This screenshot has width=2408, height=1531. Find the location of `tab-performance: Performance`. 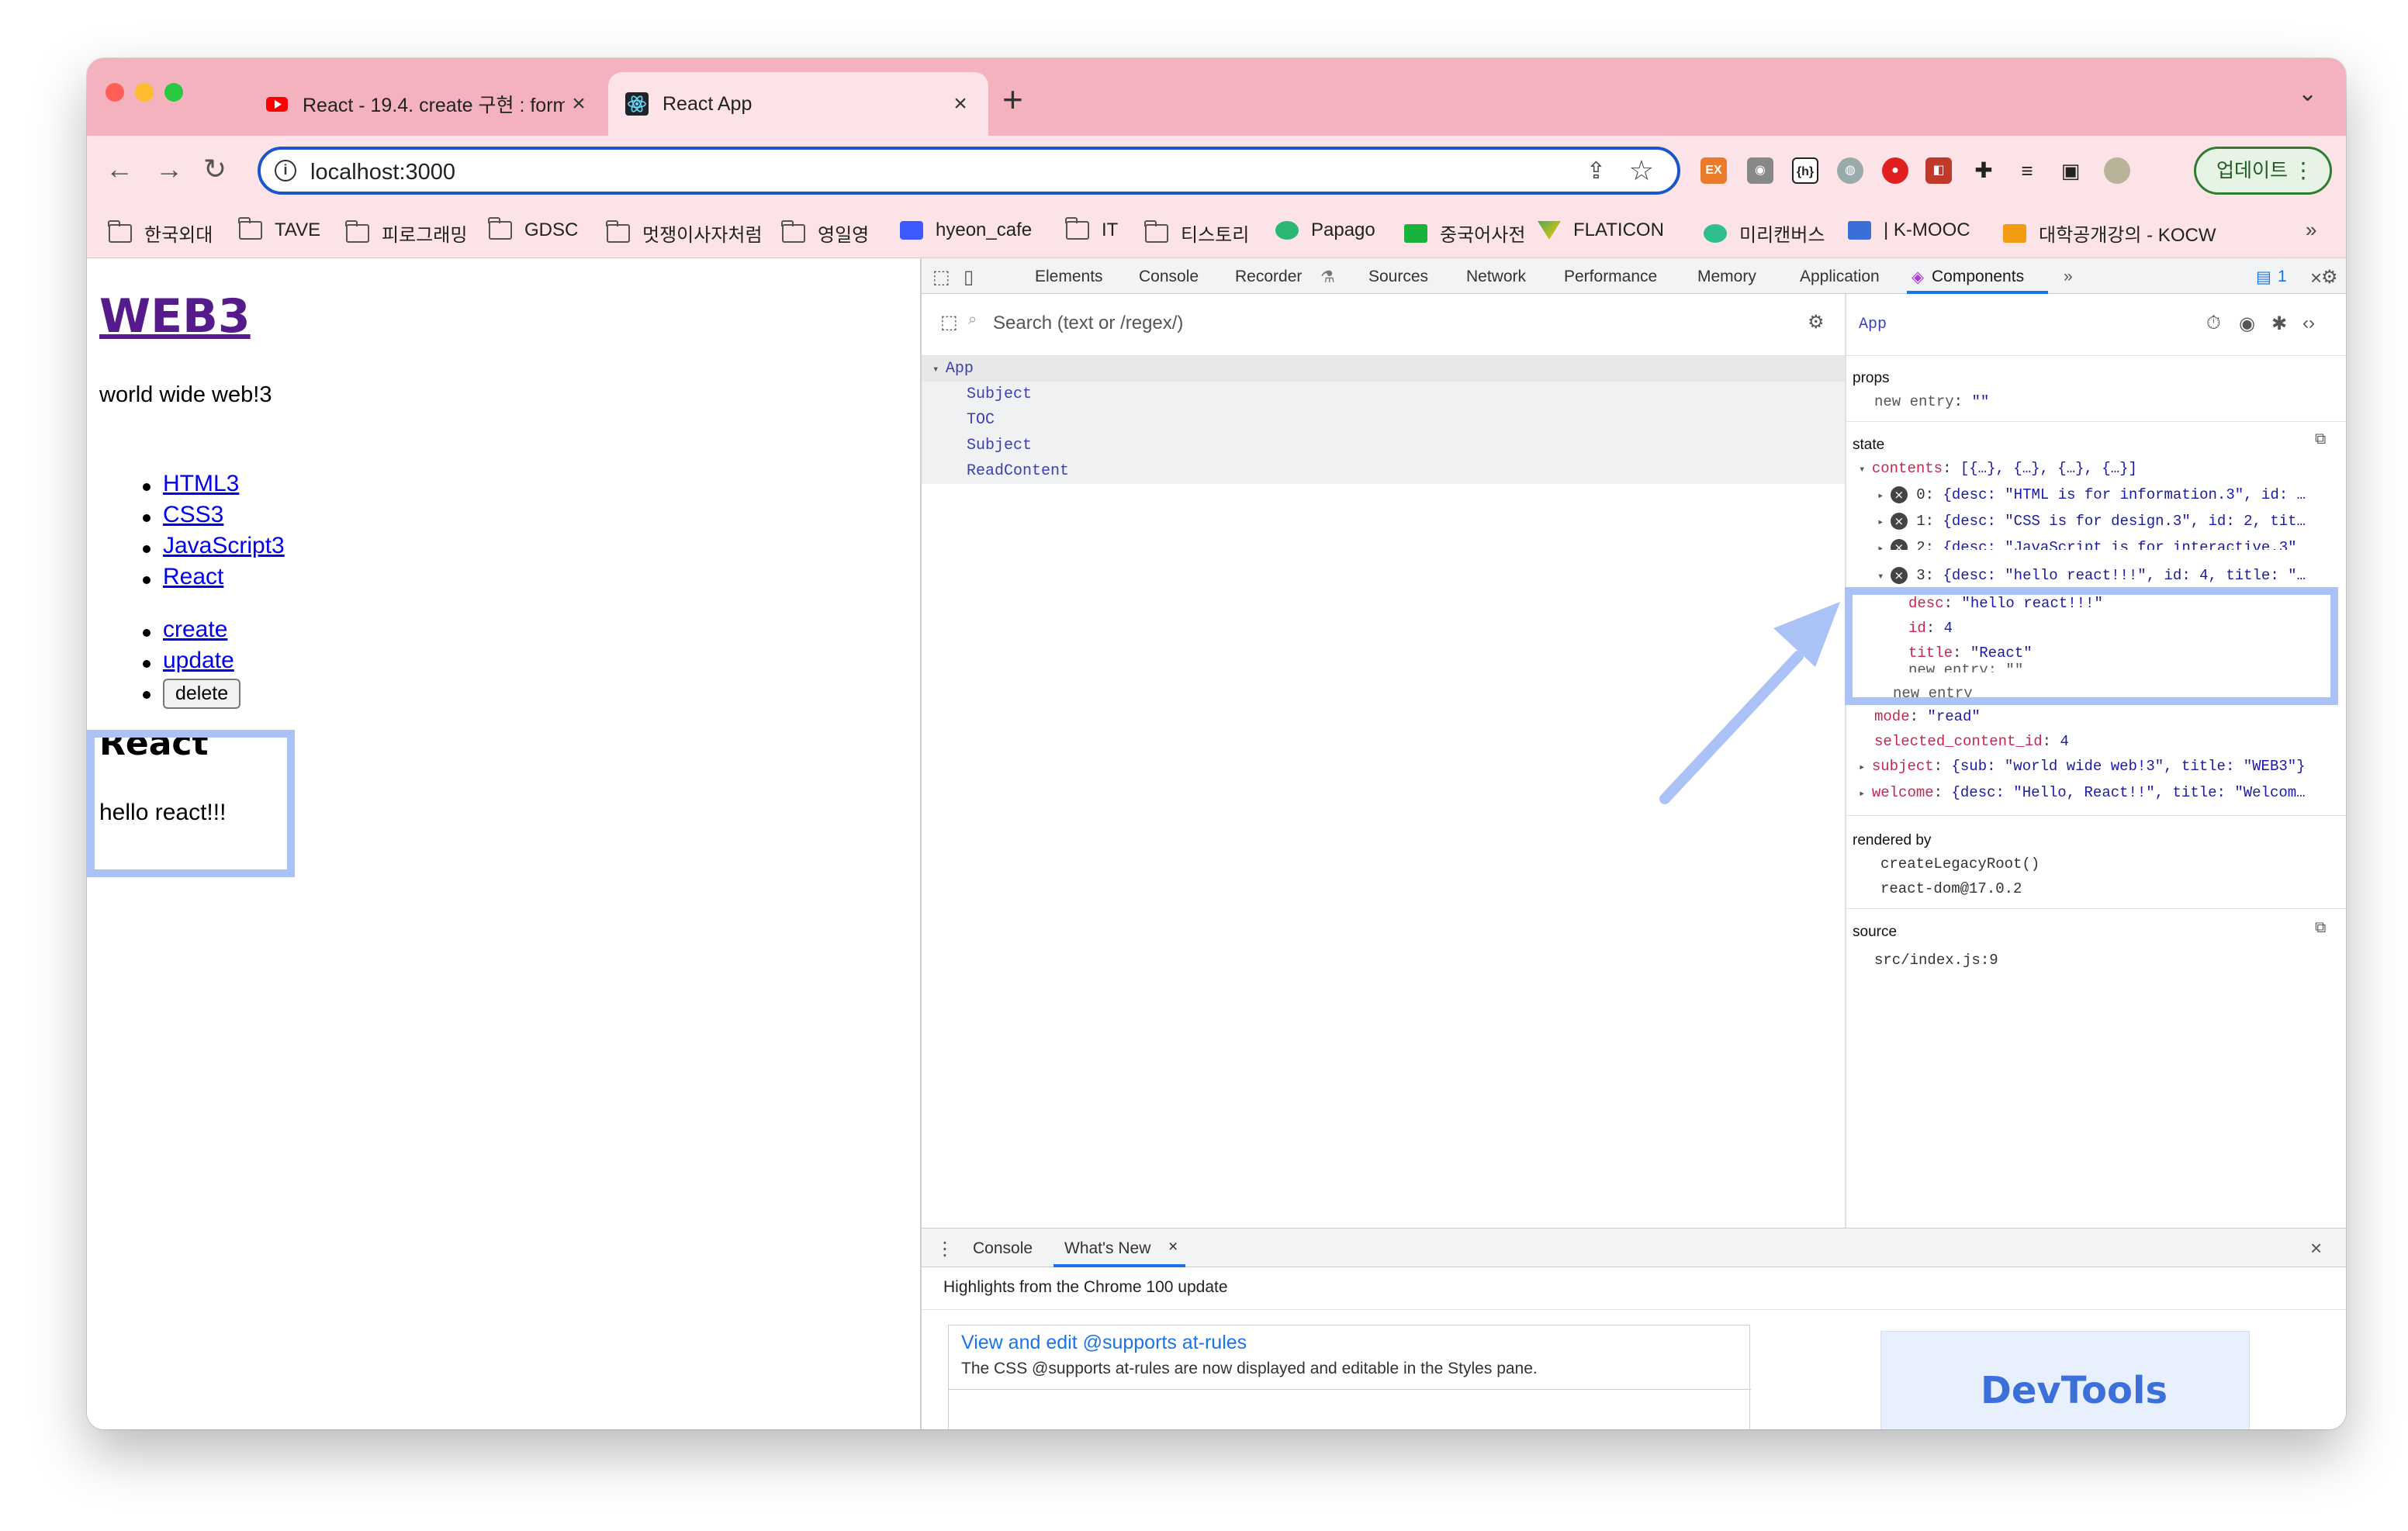

tab-performance: Performance is located at coordinates (1610, 277).